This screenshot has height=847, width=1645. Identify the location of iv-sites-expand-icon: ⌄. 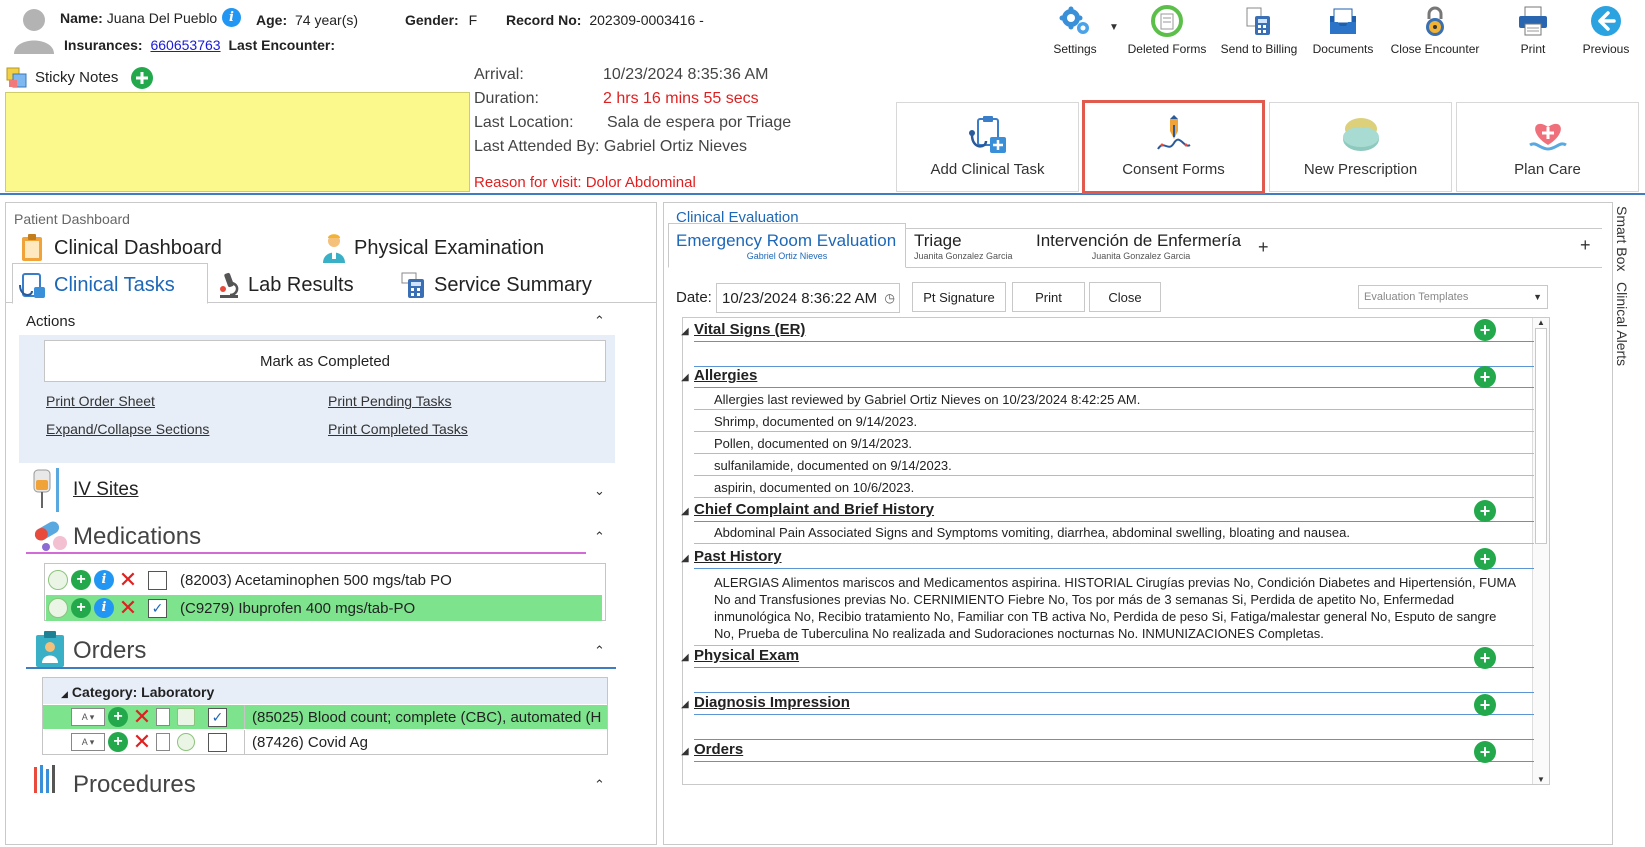
(599, 491).